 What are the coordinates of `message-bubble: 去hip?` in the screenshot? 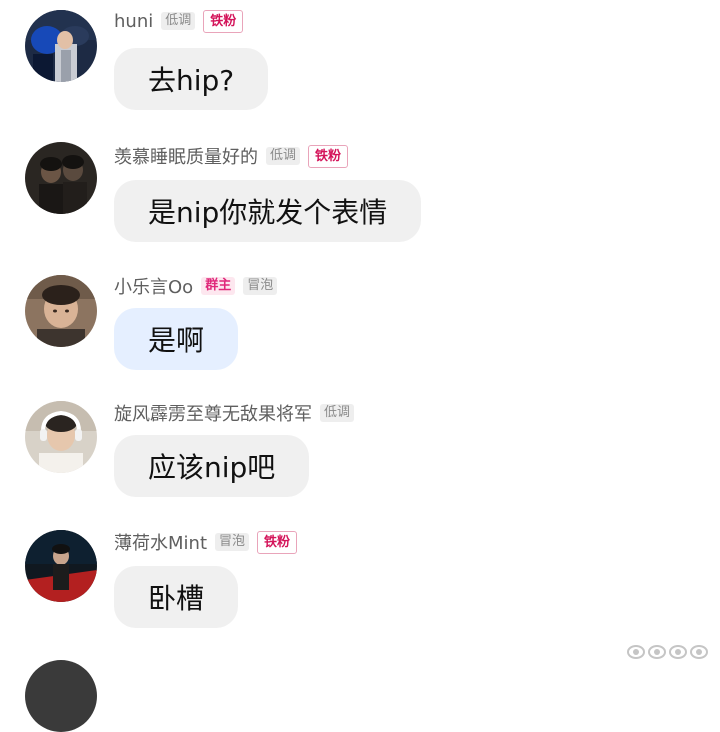 It's located at (191, 79).